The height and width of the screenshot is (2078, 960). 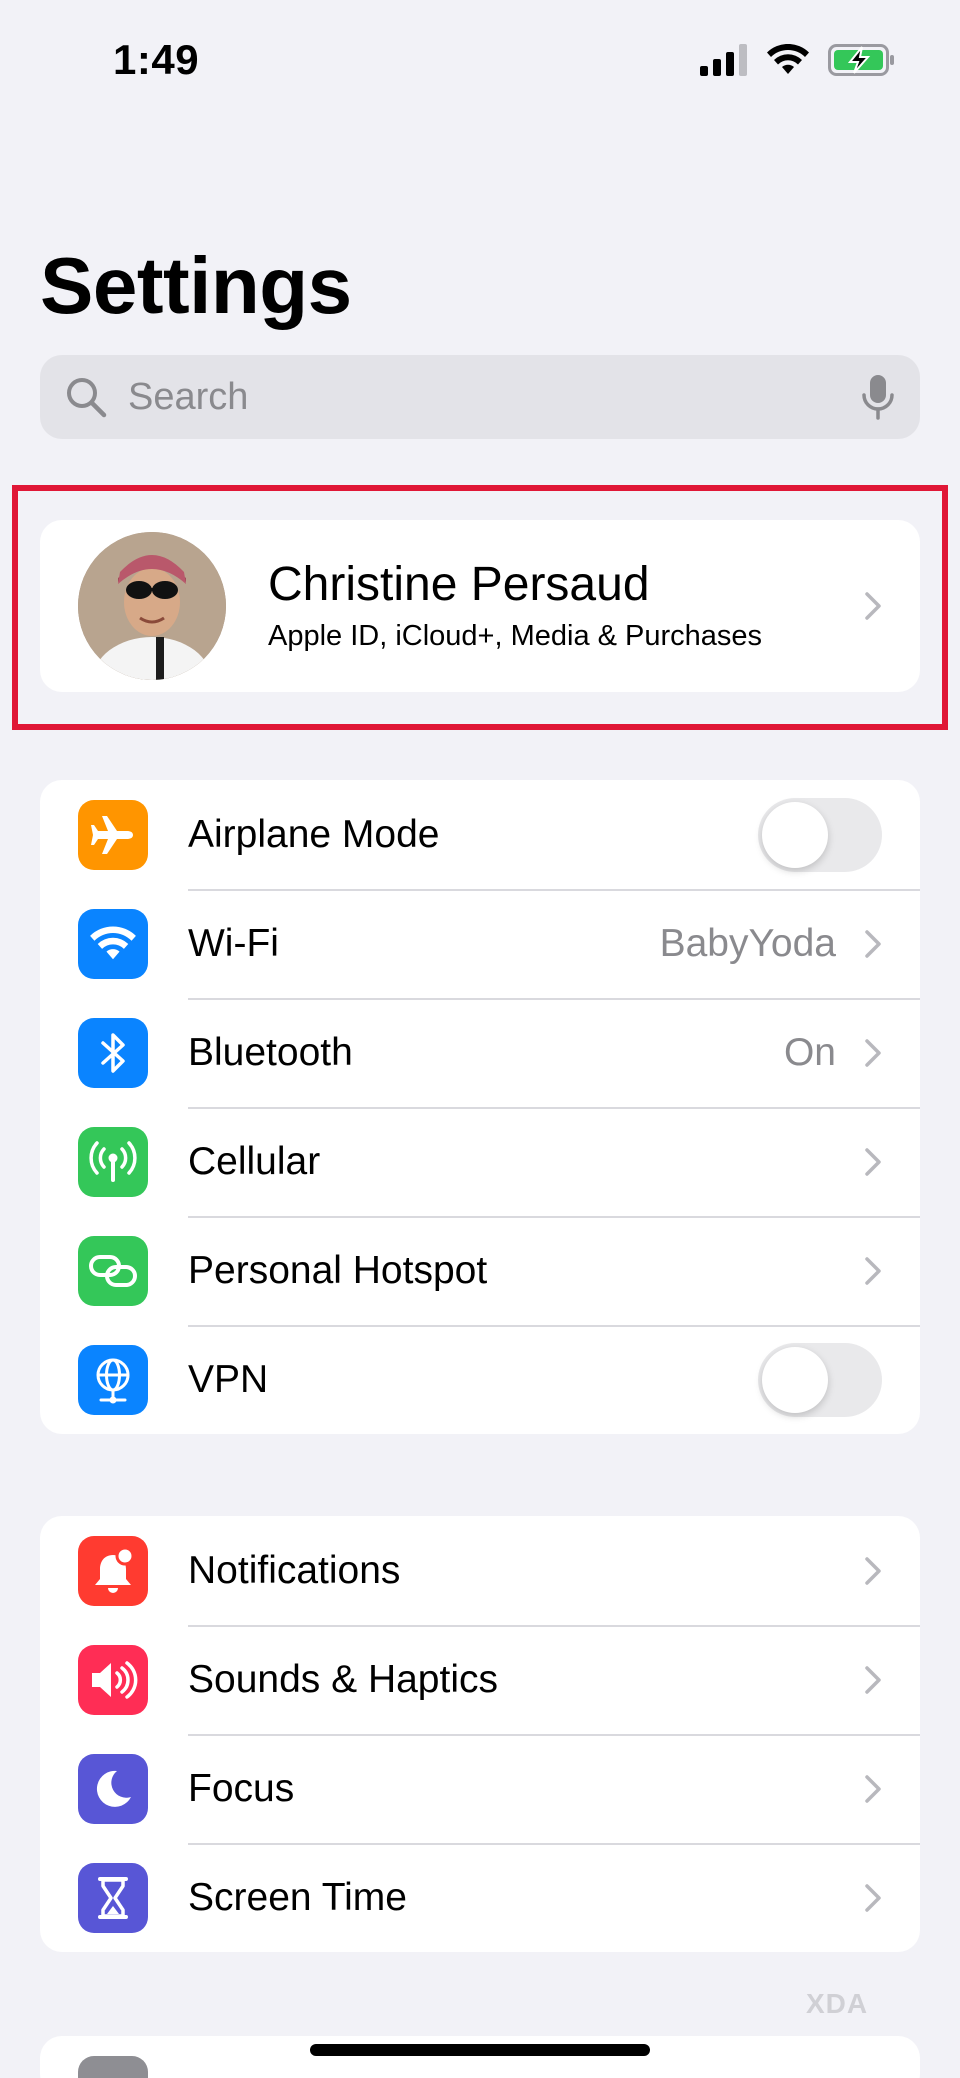 I want to click on antenna-icon, so click(x=113, y=1161).